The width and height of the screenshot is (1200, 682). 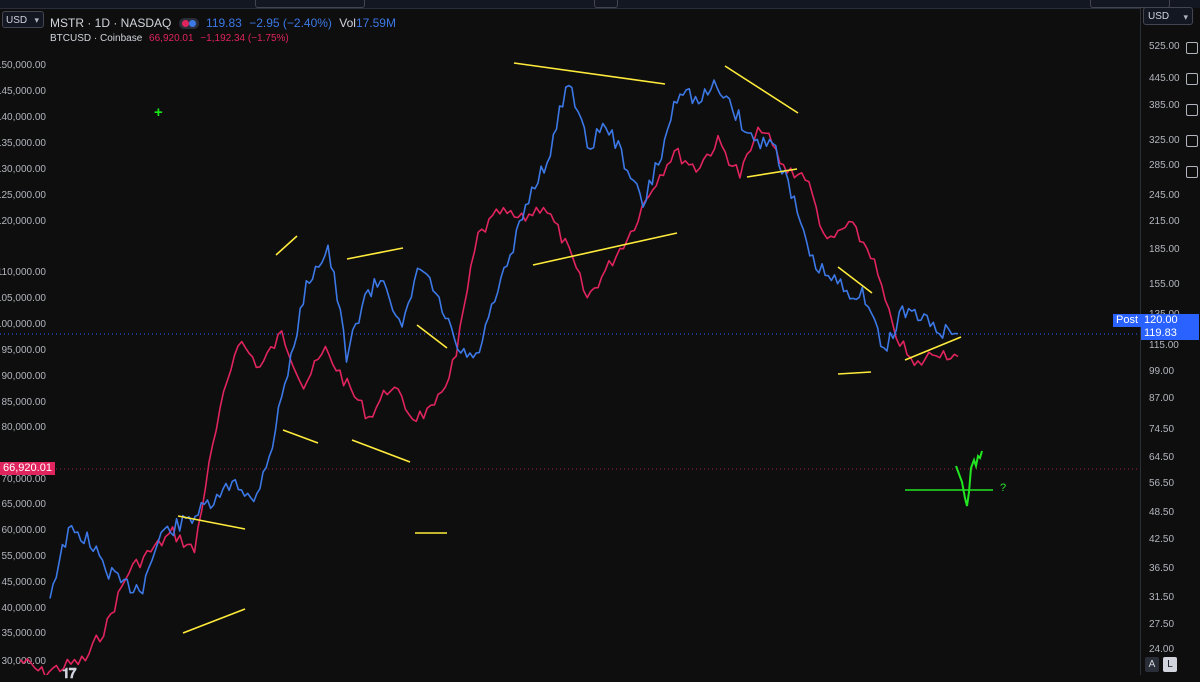 What do you see at coordinates (1192, 172) in the screenshot?
I see `calendar-icon` at bounding box center [1192, 172].